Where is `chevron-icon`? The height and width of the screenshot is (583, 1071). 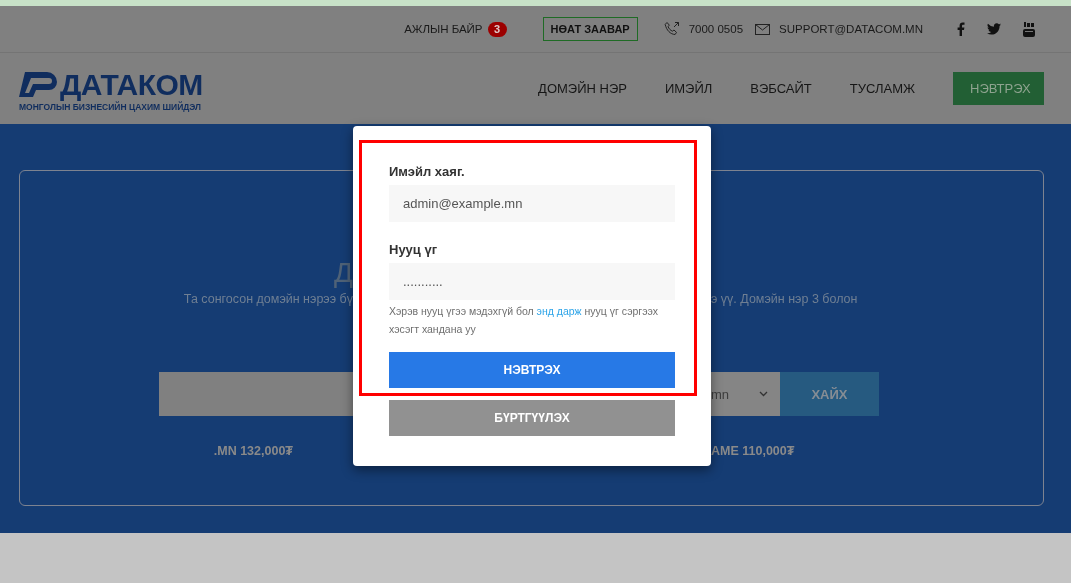
chevron-icon is located at coordinates (763, 394).